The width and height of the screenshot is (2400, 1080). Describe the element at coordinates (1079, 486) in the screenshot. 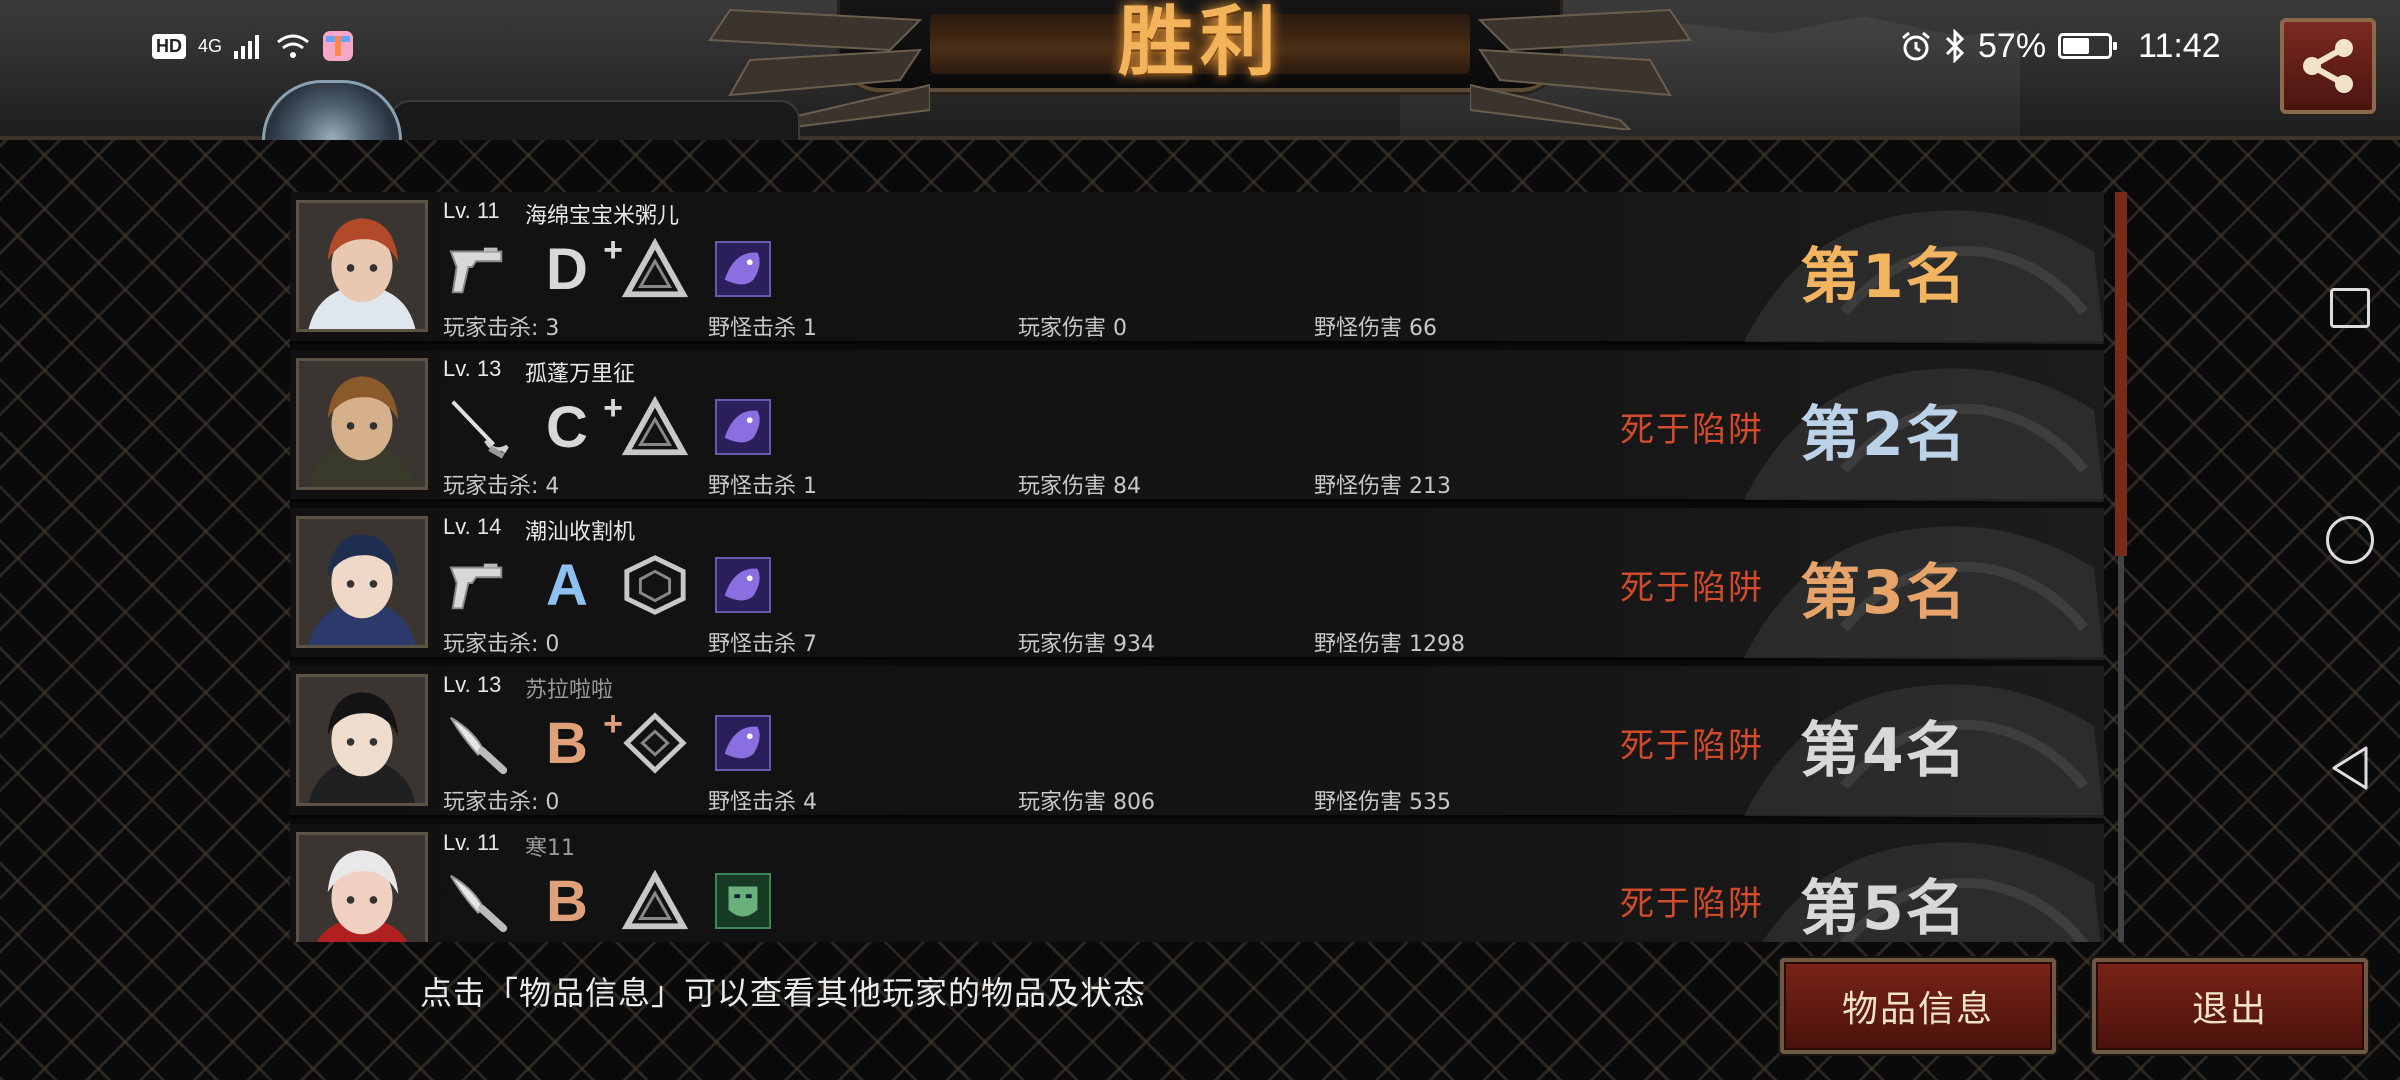

I see `player-damage: 玩家伤害 84` at that location.